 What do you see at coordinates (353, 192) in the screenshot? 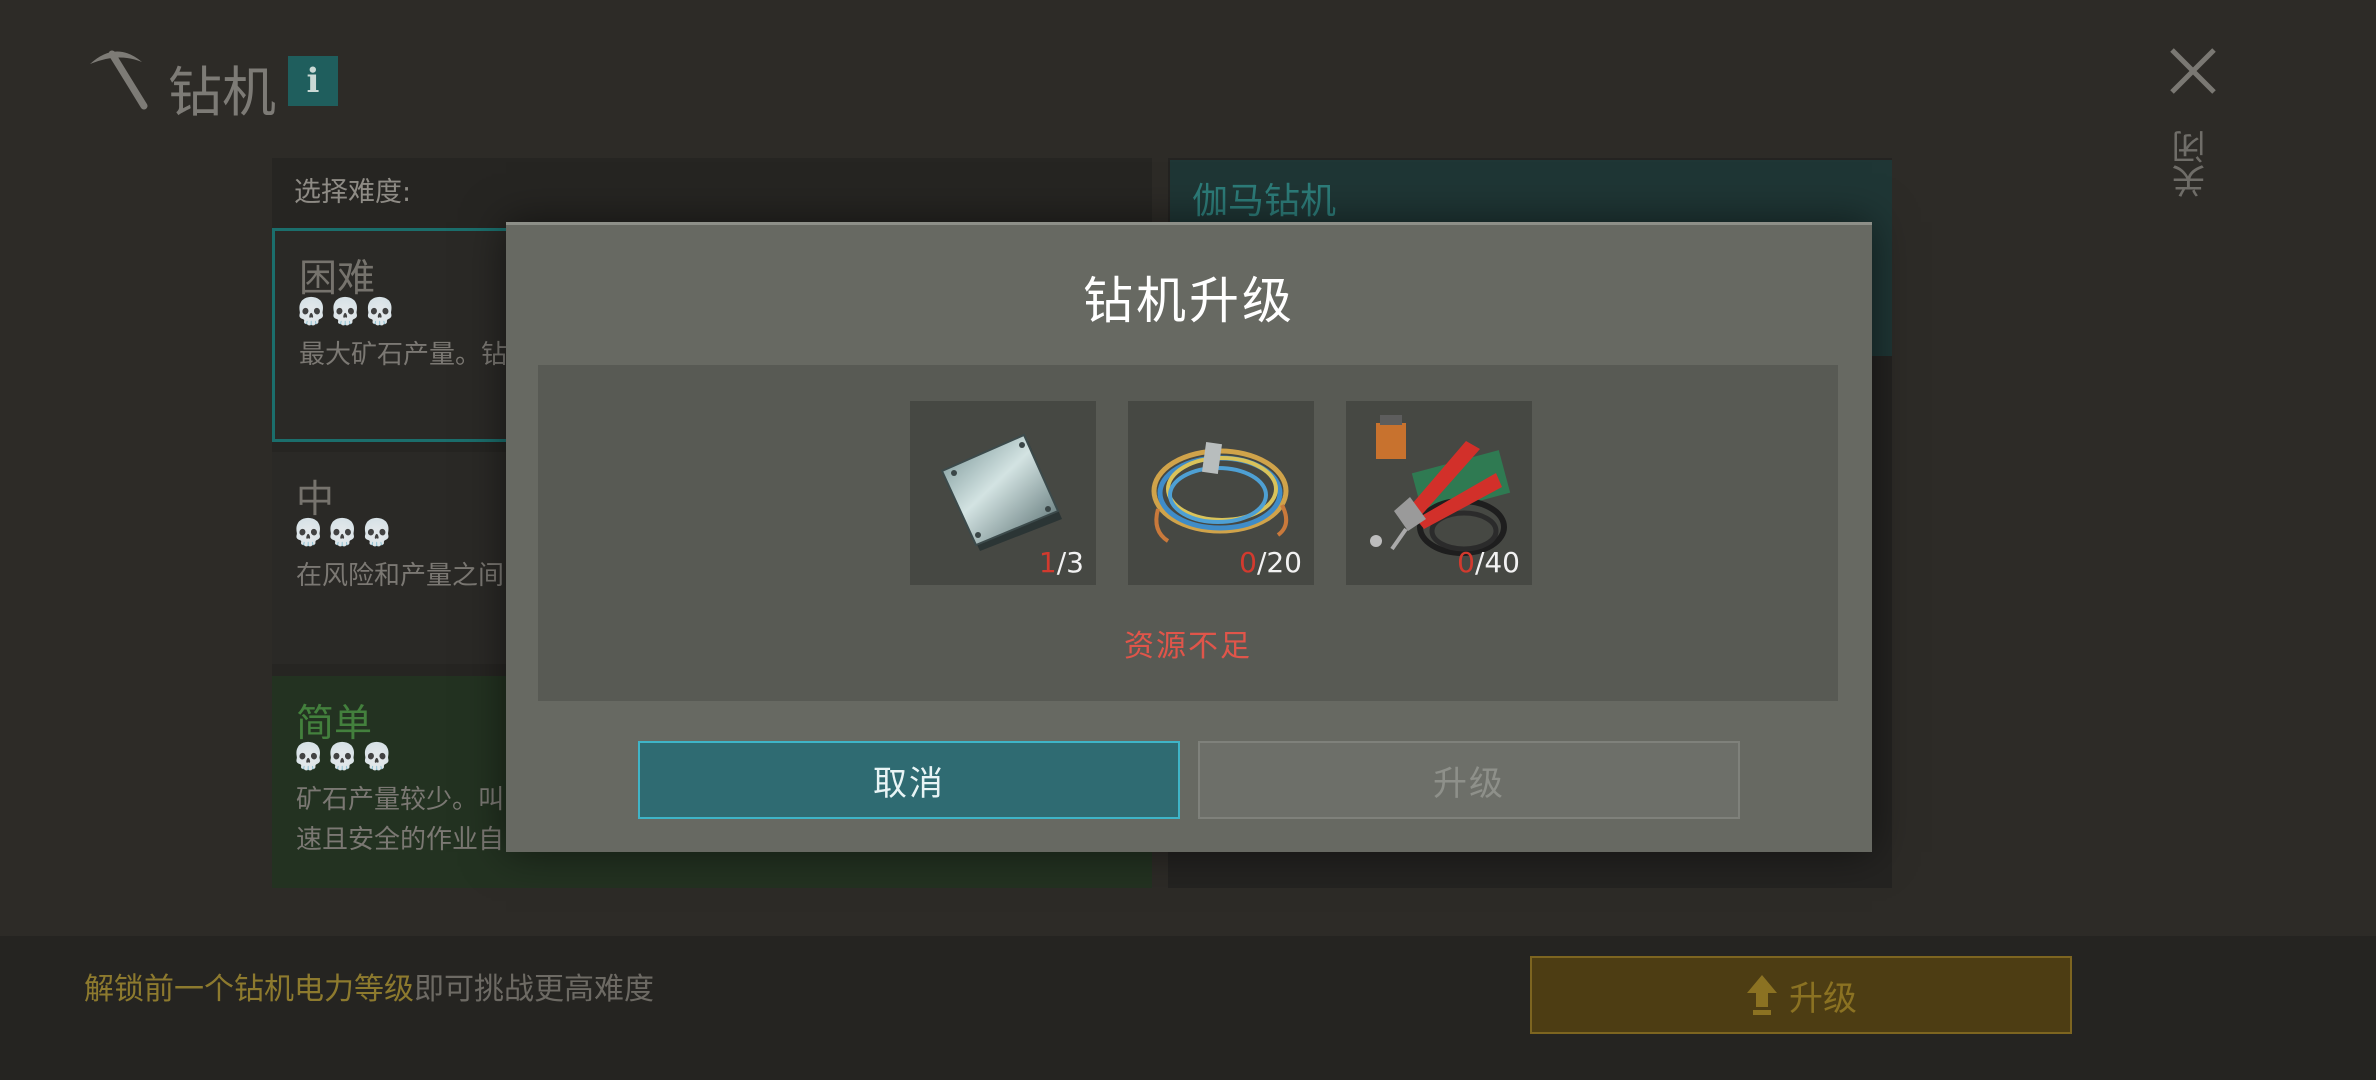
I see `difficulty-label: 选择难度:` at bounding box center [353, 192].